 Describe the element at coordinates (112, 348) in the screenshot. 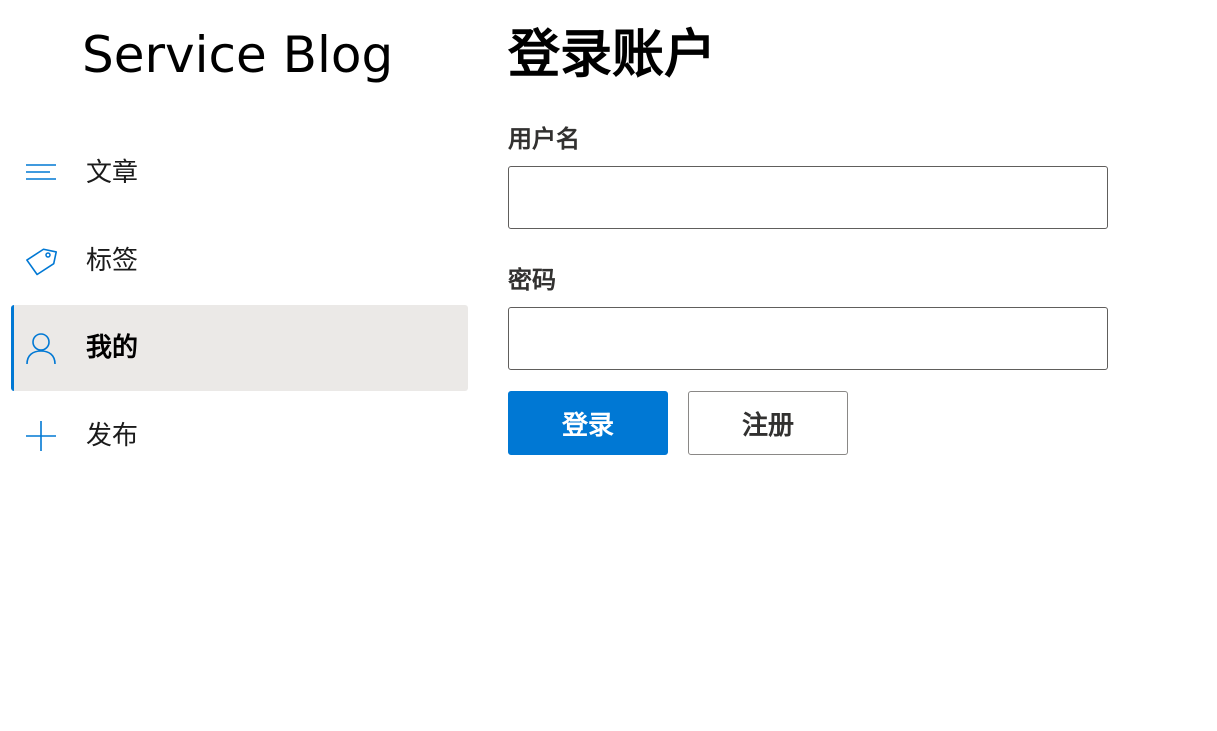

I see `sidebar-item-label: 我的` at that location.